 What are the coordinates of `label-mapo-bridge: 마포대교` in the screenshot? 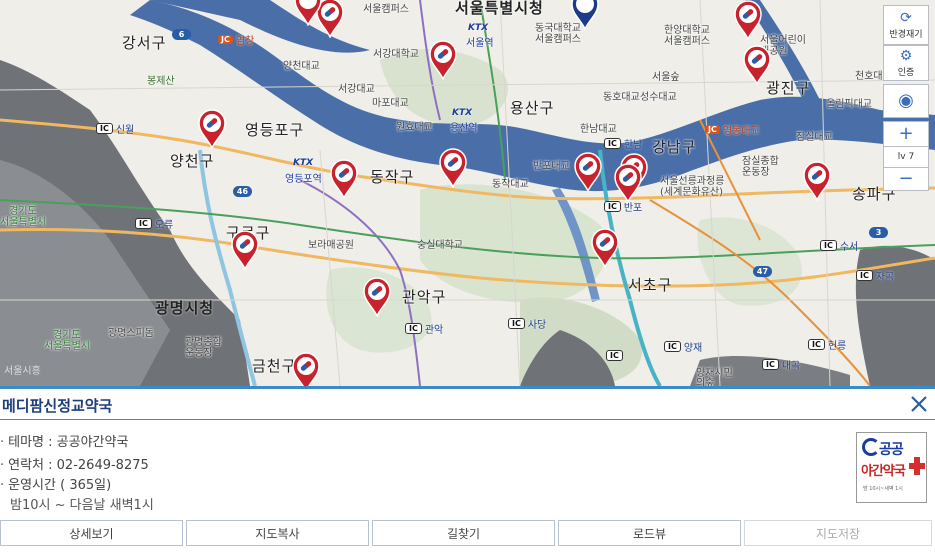 It's located at (390, 103).